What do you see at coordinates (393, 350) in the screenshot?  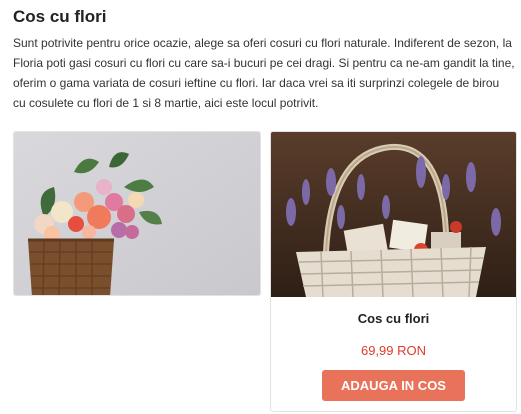 I see `product-price: 69,99 RON` at bounding box center [393, 350].